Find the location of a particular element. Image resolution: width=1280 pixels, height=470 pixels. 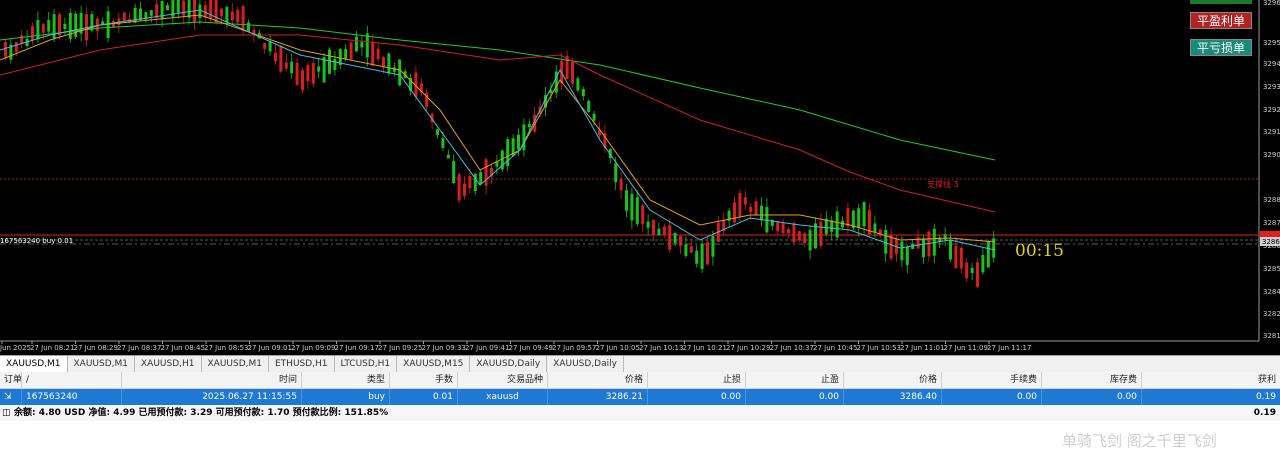

time-tick-label: 27 Jun 09:41 is located at coordinates (487, 348).